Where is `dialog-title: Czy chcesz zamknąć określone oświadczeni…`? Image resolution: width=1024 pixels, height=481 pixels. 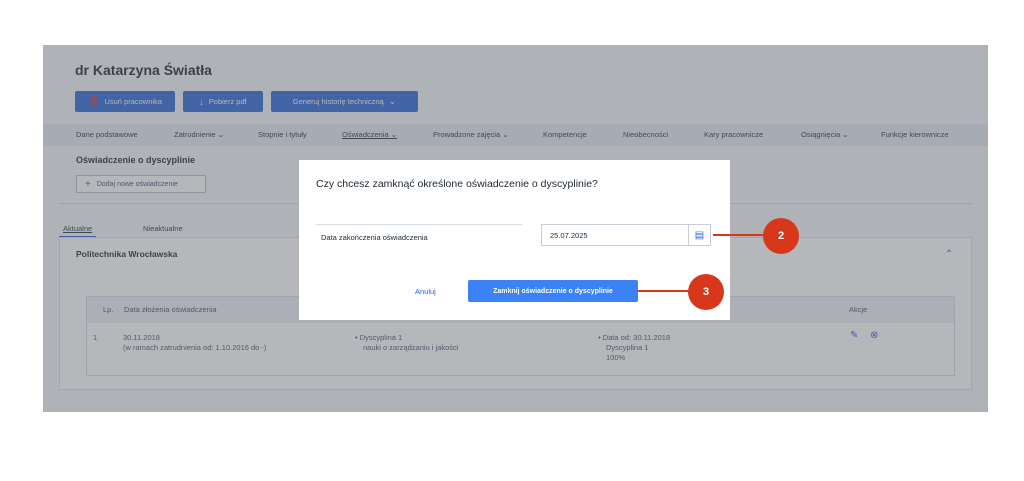
dialog-title: Czy chcesz zamknąć określone oświadczeni… is located at coordinates (457, 184).